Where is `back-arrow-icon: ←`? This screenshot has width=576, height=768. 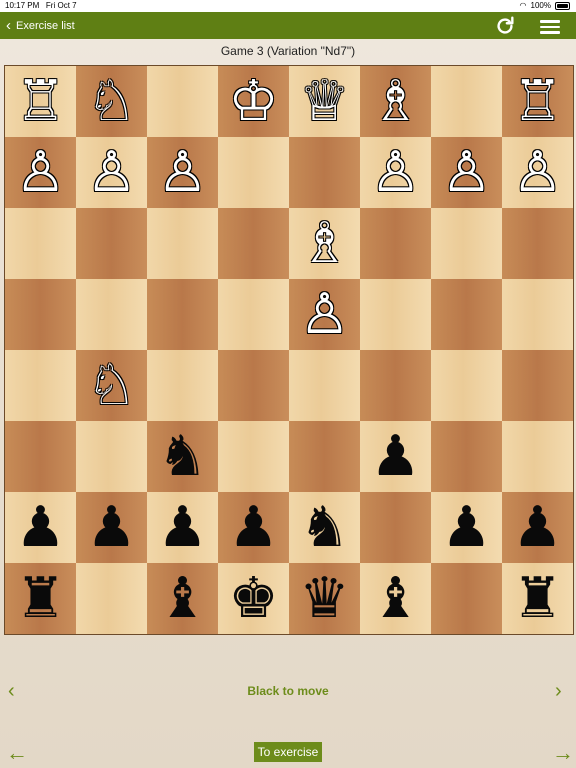
back-arrow-icon: ← is located at coordinates (17, 753).